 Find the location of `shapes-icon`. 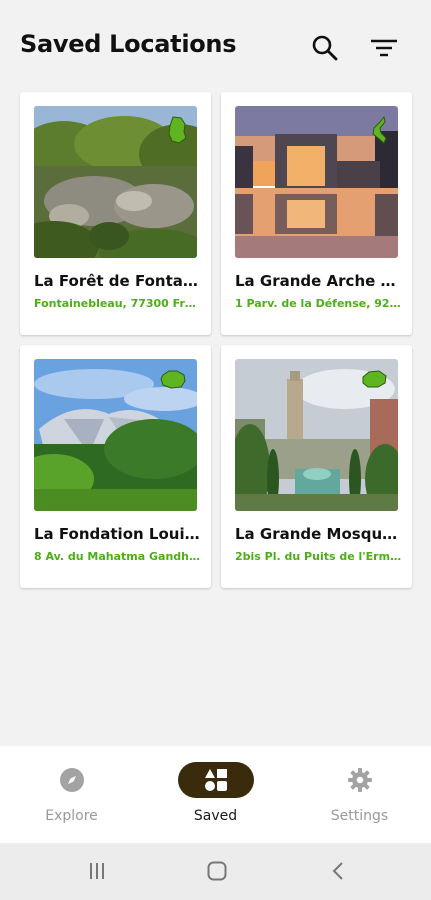

shapes-icon is located at coordinates (215, 780).